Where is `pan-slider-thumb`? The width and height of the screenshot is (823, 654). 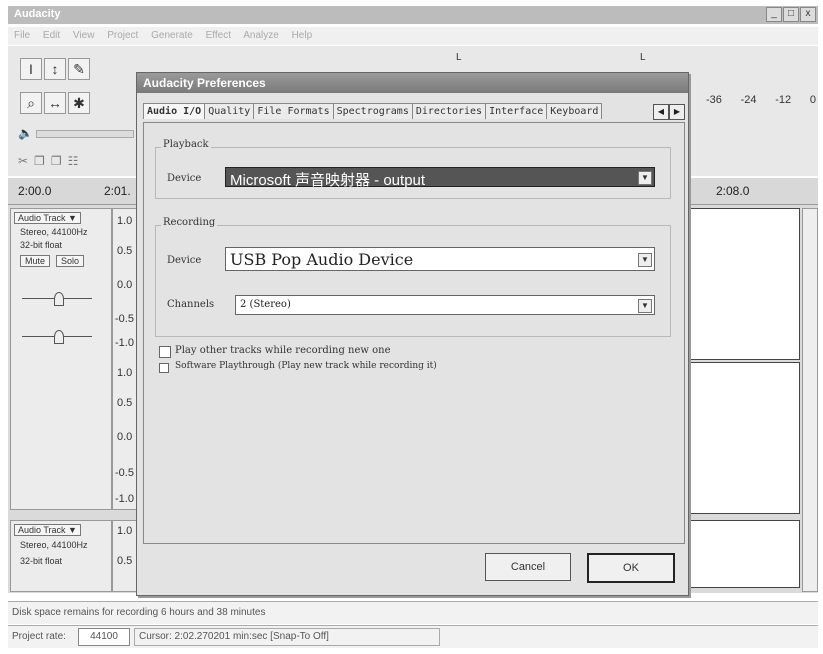 pan-slider-thumb is located at coordinates (59, 337).